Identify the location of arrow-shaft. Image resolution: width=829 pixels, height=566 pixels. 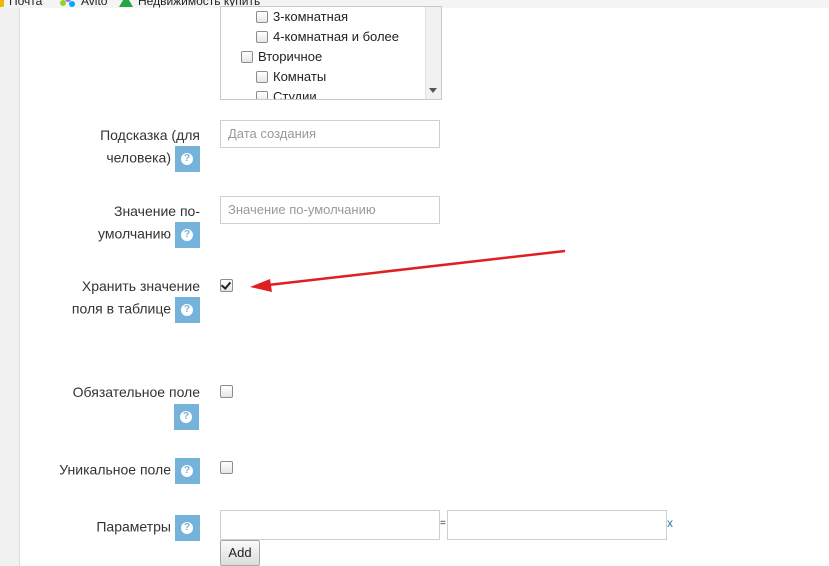
(416, 268).